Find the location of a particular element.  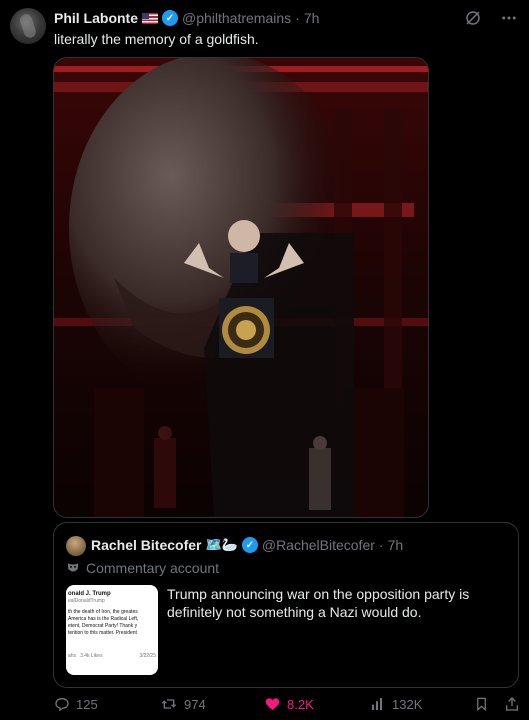

action-bar: 125 974 8.2K 132K is located at coordinates (286, 706).